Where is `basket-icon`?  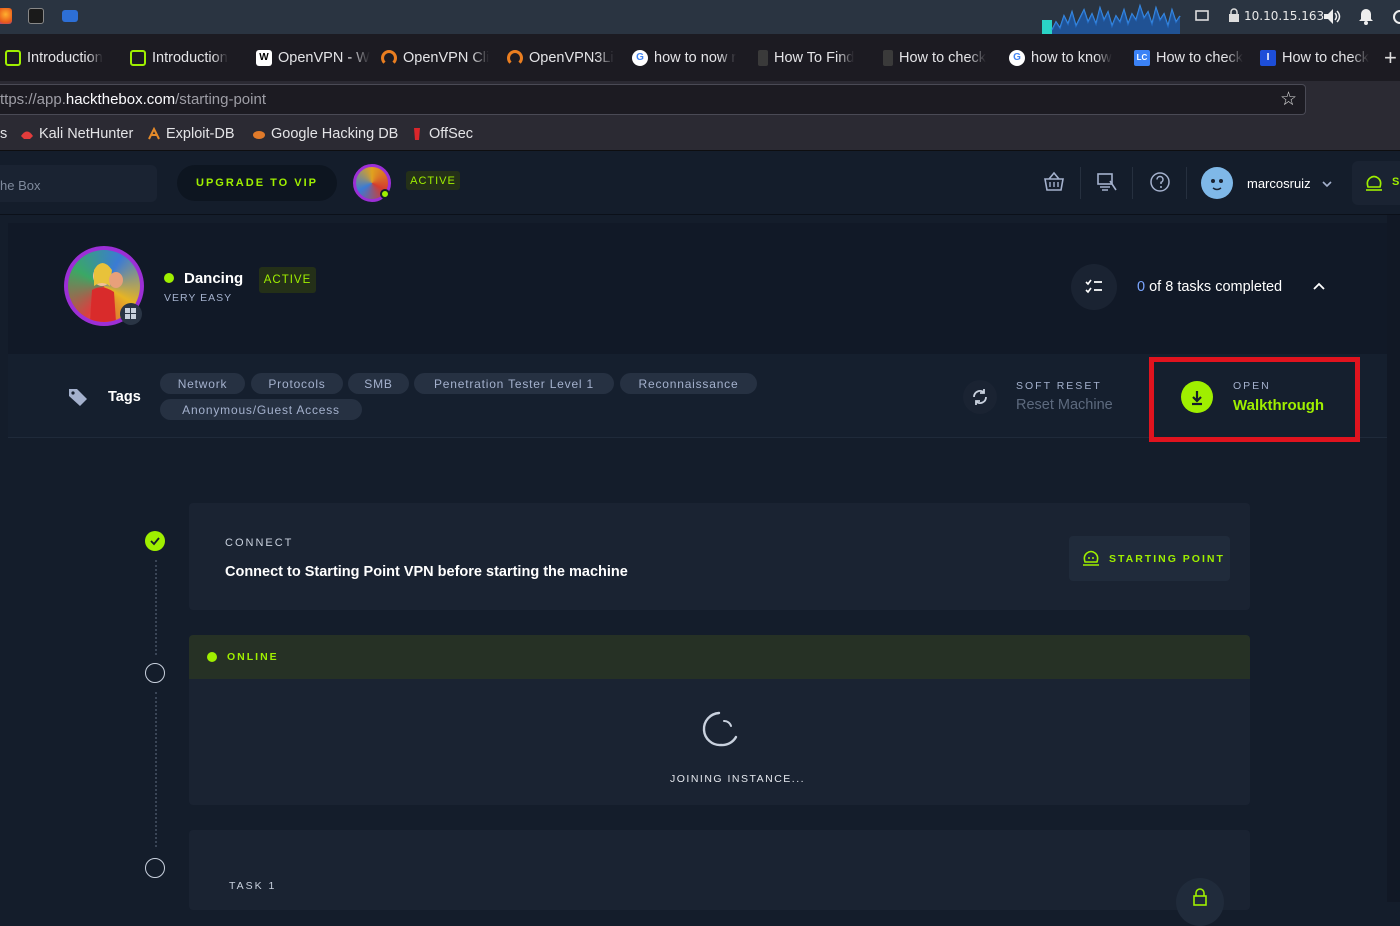 basket-icon is located at coordinates (1054, 182).